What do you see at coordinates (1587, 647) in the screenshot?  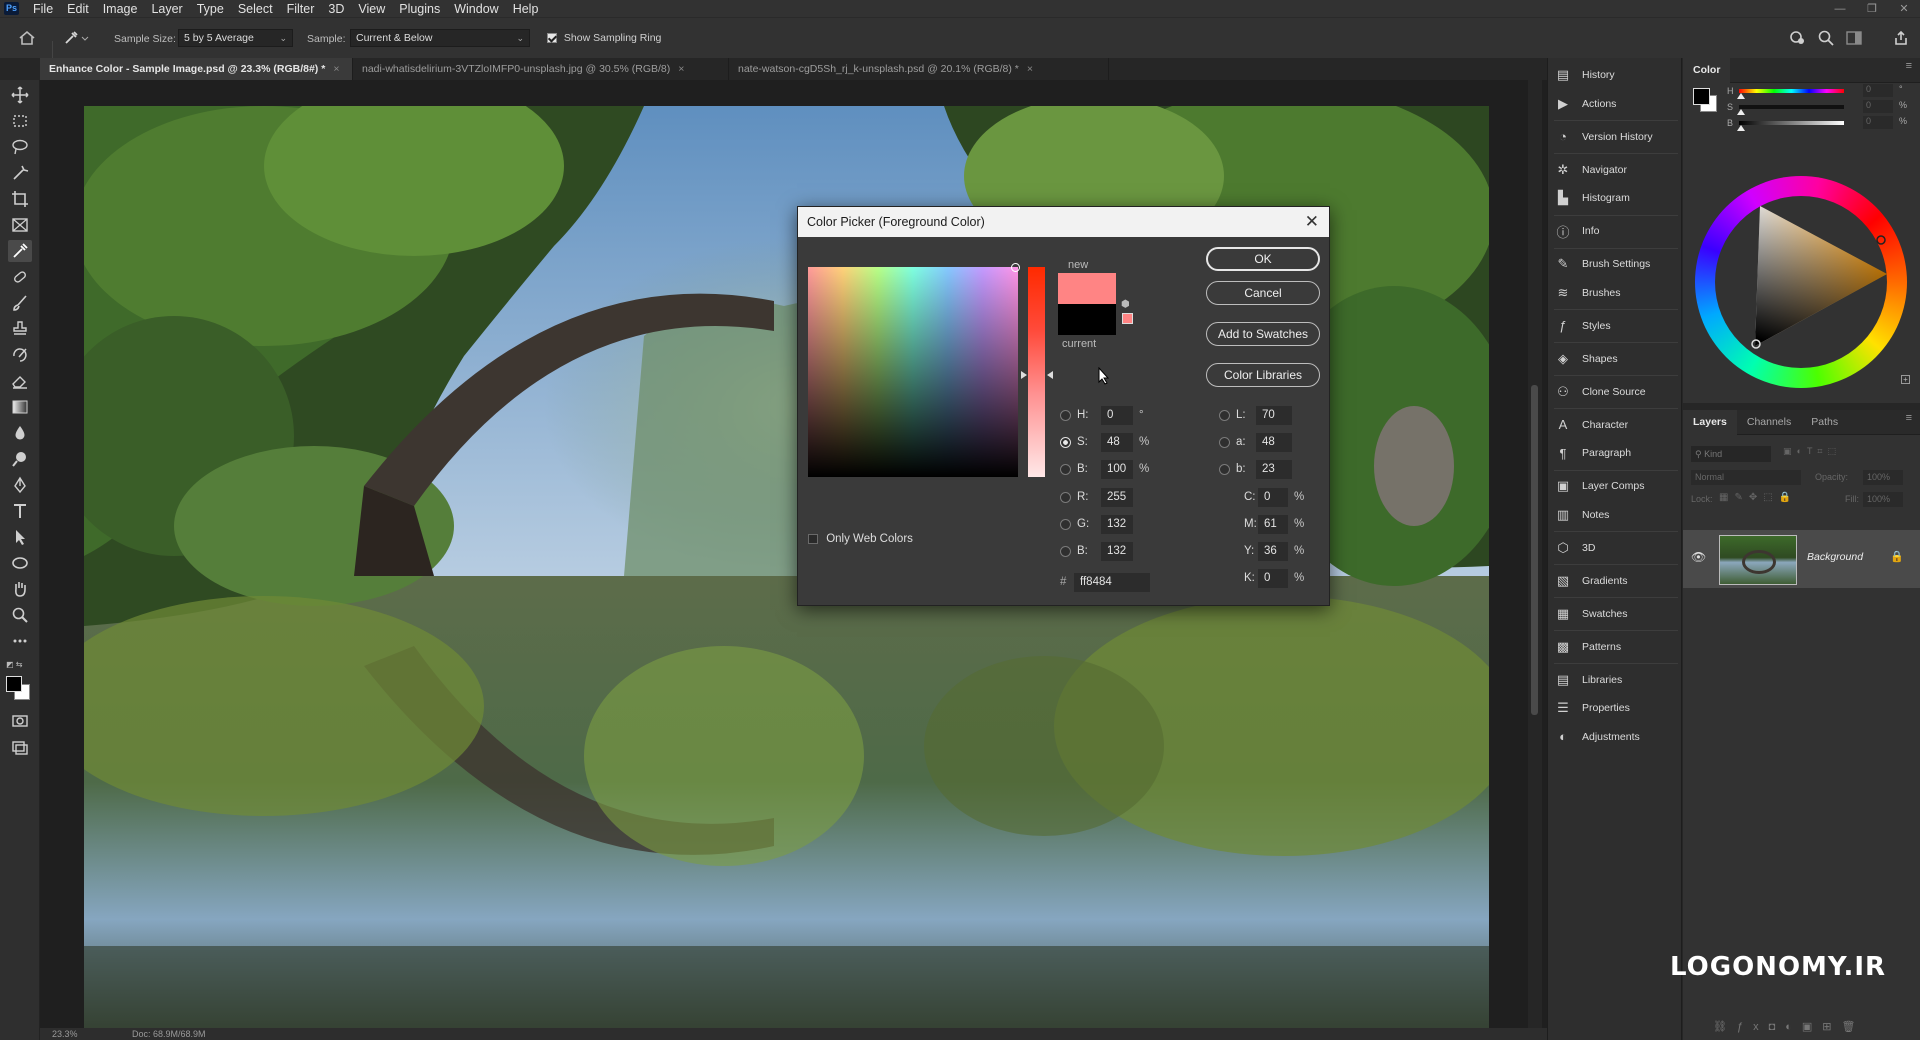 I see `panel-patterns: ▩ Patterns` at bounding box center [1587, 647].